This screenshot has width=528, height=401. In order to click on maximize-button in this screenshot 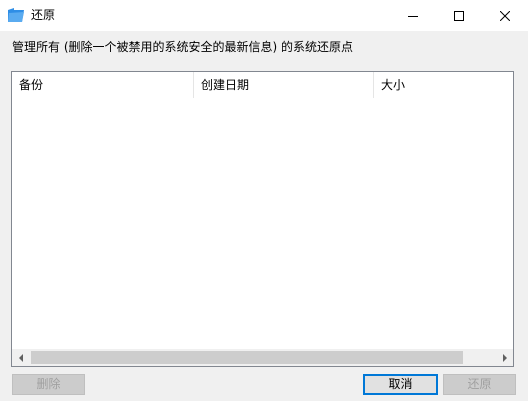, I will do `click(459, 15)`.